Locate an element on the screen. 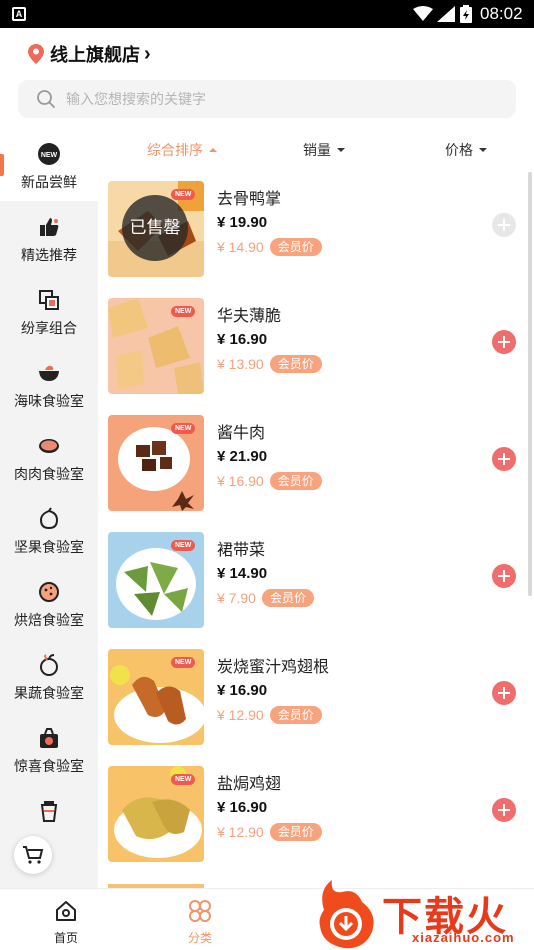  sidebar-item-label: 坚果食验室 is located at coordinates (49, 547).